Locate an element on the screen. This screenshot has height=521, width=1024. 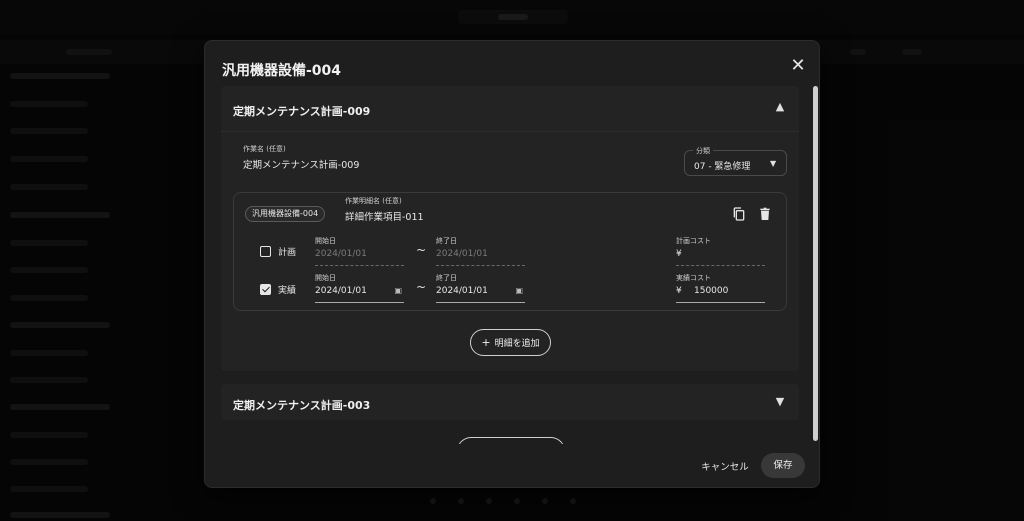
category-select: 分類 07 - 緊急修理 ▼ is located at coordinates (735, 161).